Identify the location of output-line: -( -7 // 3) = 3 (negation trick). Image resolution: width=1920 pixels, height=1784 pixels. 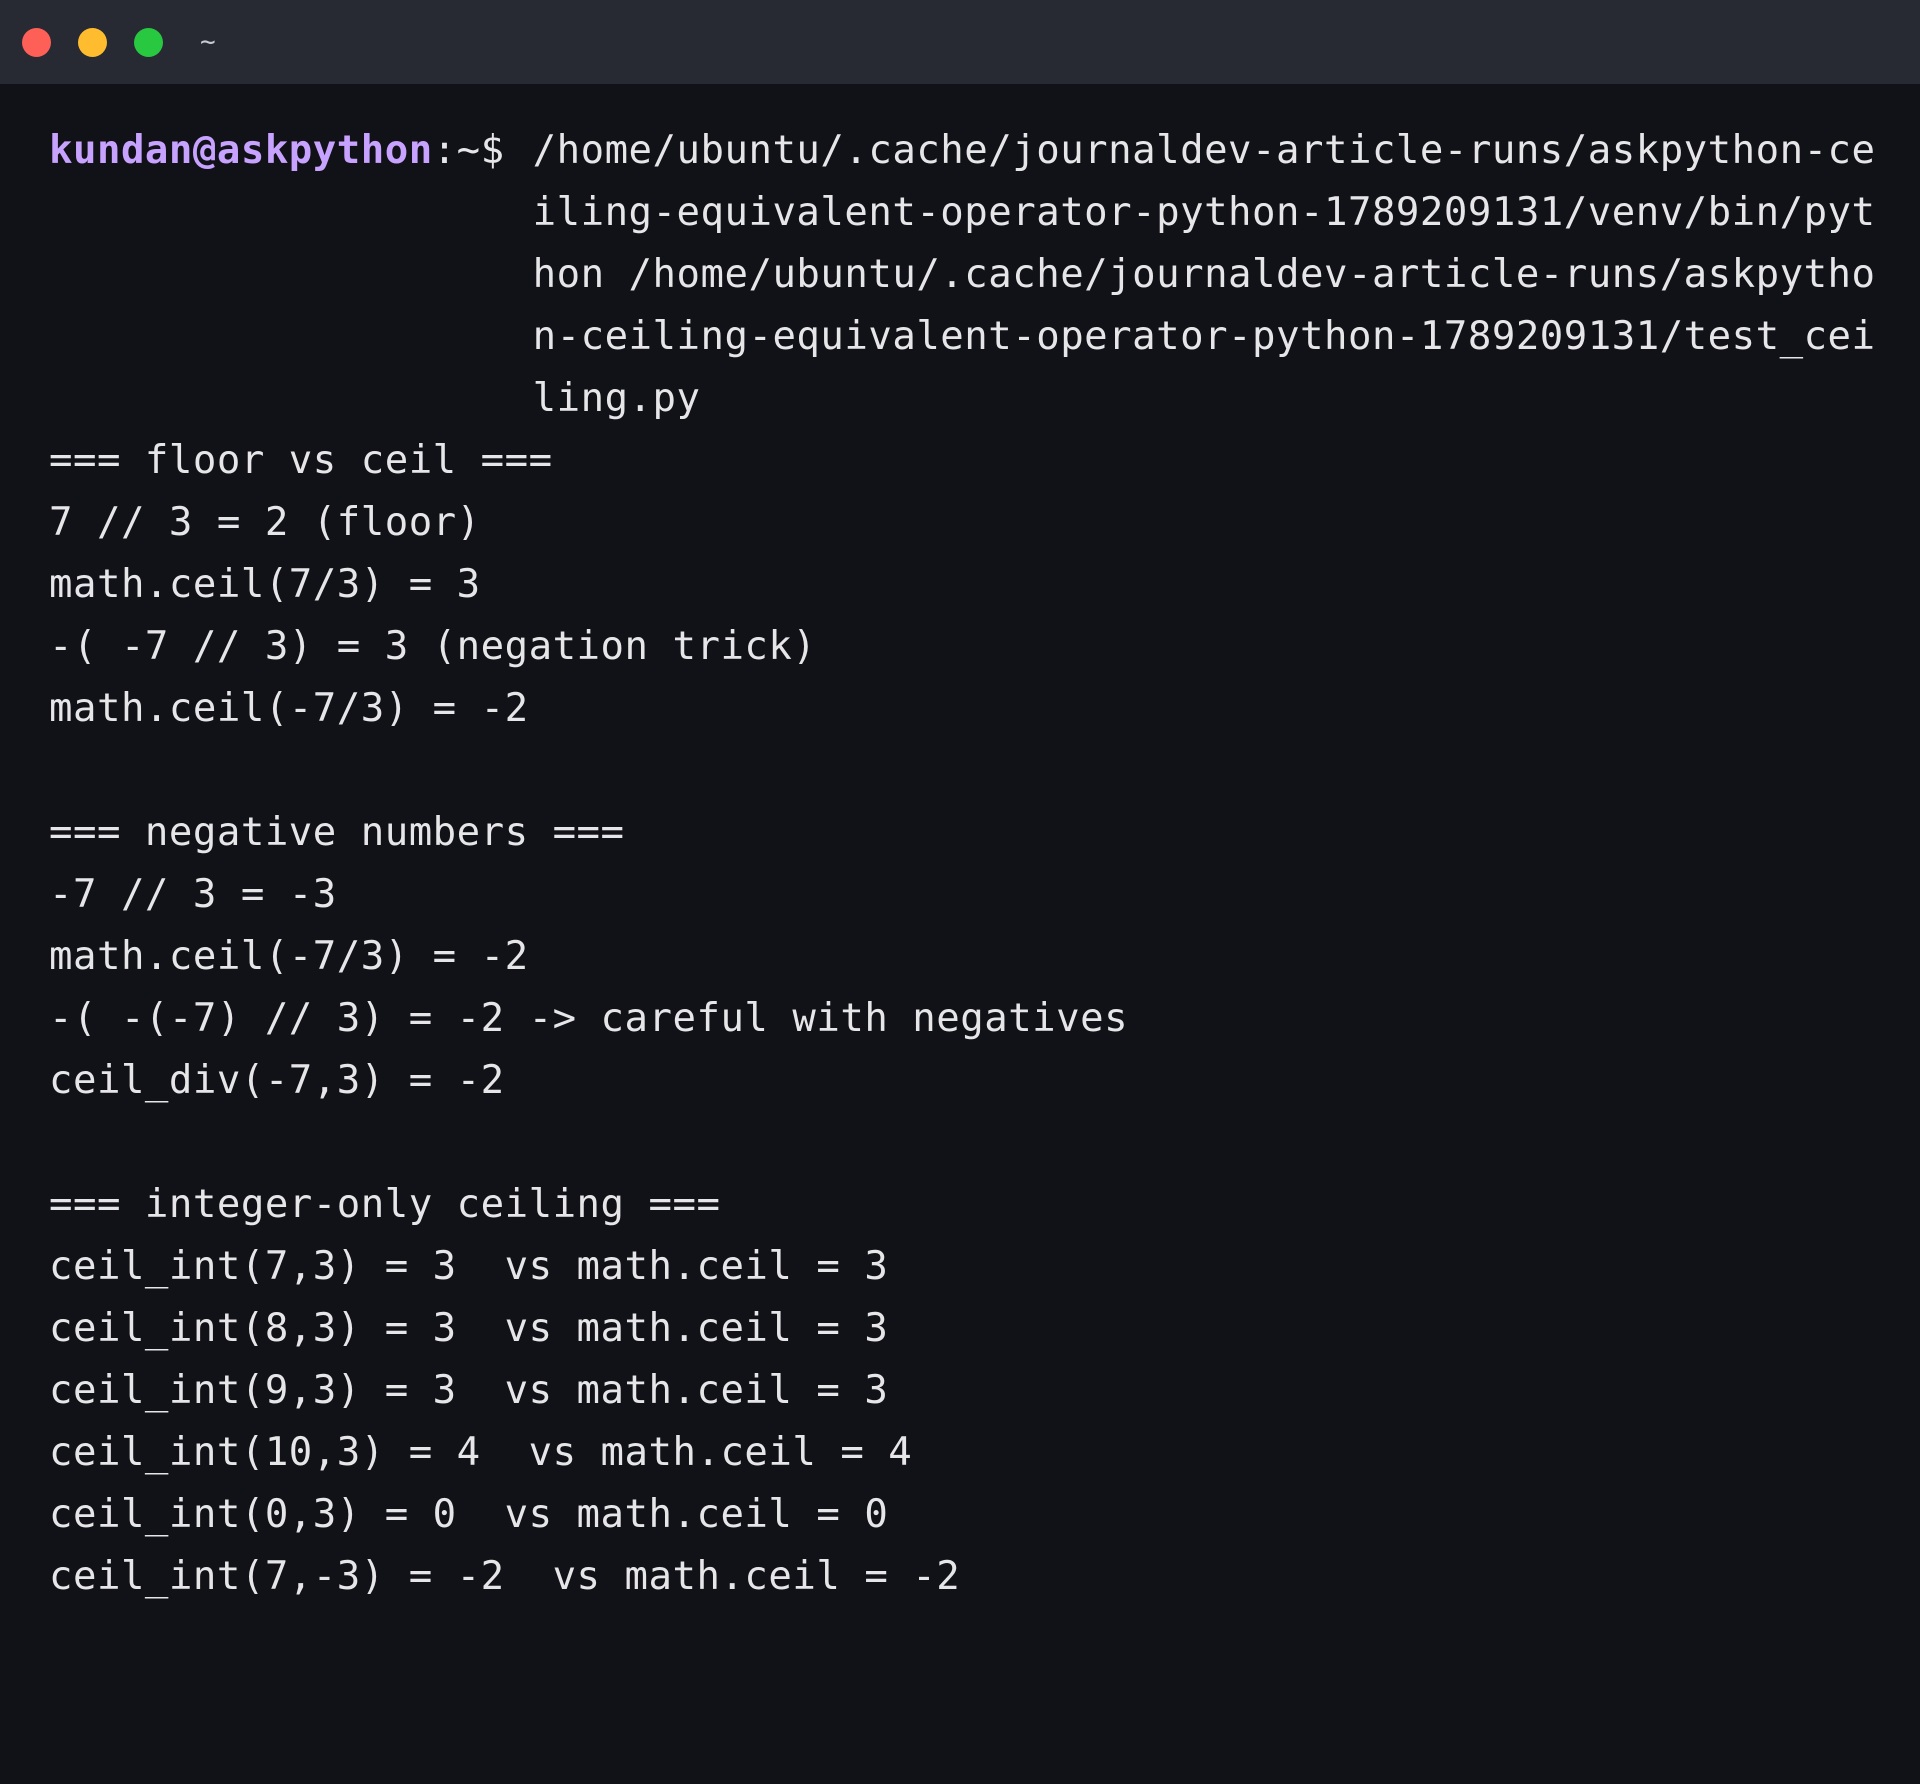
(433, 646).